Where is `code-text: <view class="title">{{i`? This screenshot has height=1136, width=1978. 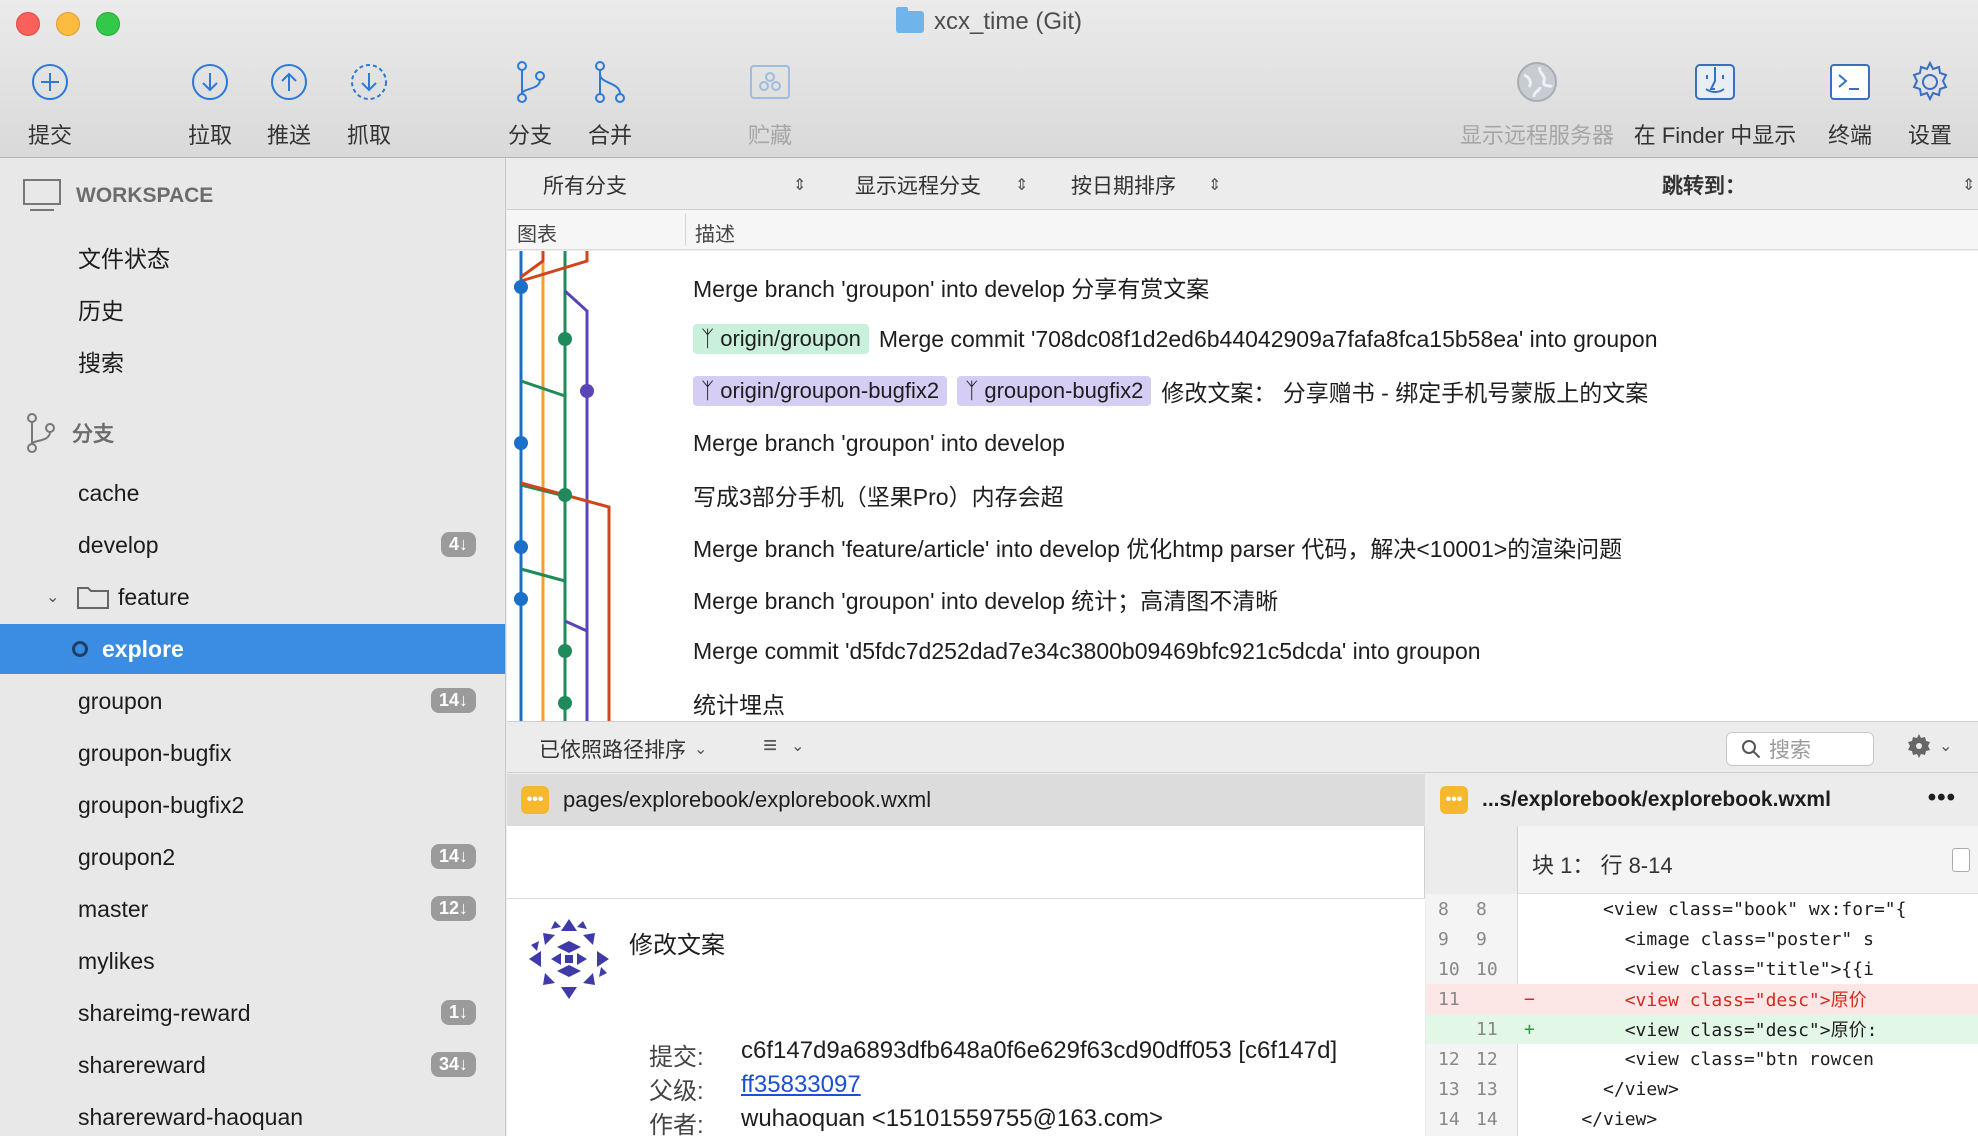 code-text: <view class="title">{{i is located at coordinates (1706, 969).